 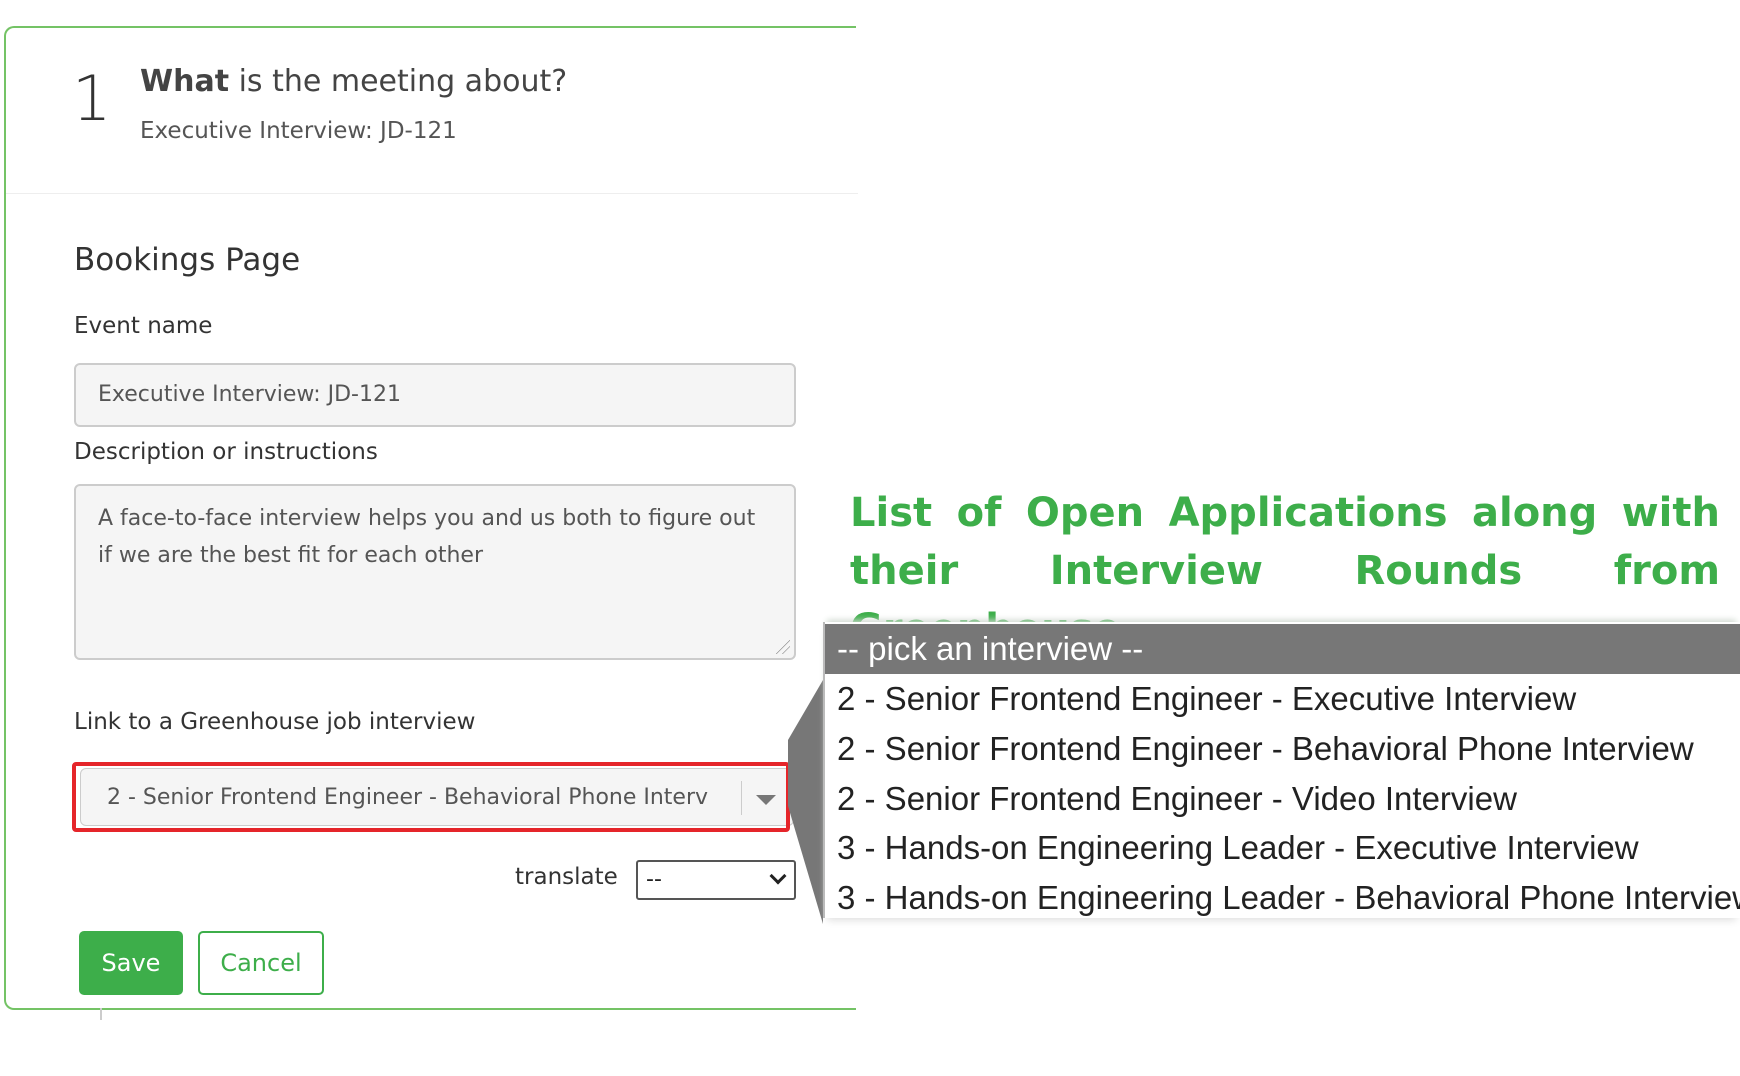 I want to click on description-label: Description or instructions, so click(x=226, y=452).